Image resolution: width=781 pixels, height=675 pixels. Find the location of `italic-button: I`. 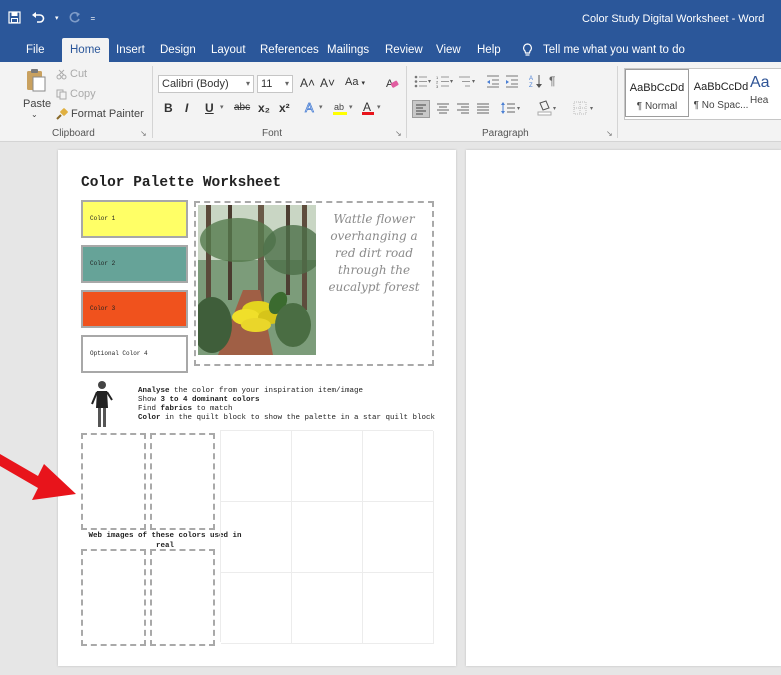

italic-button: I is located at coordinates (186, 108).